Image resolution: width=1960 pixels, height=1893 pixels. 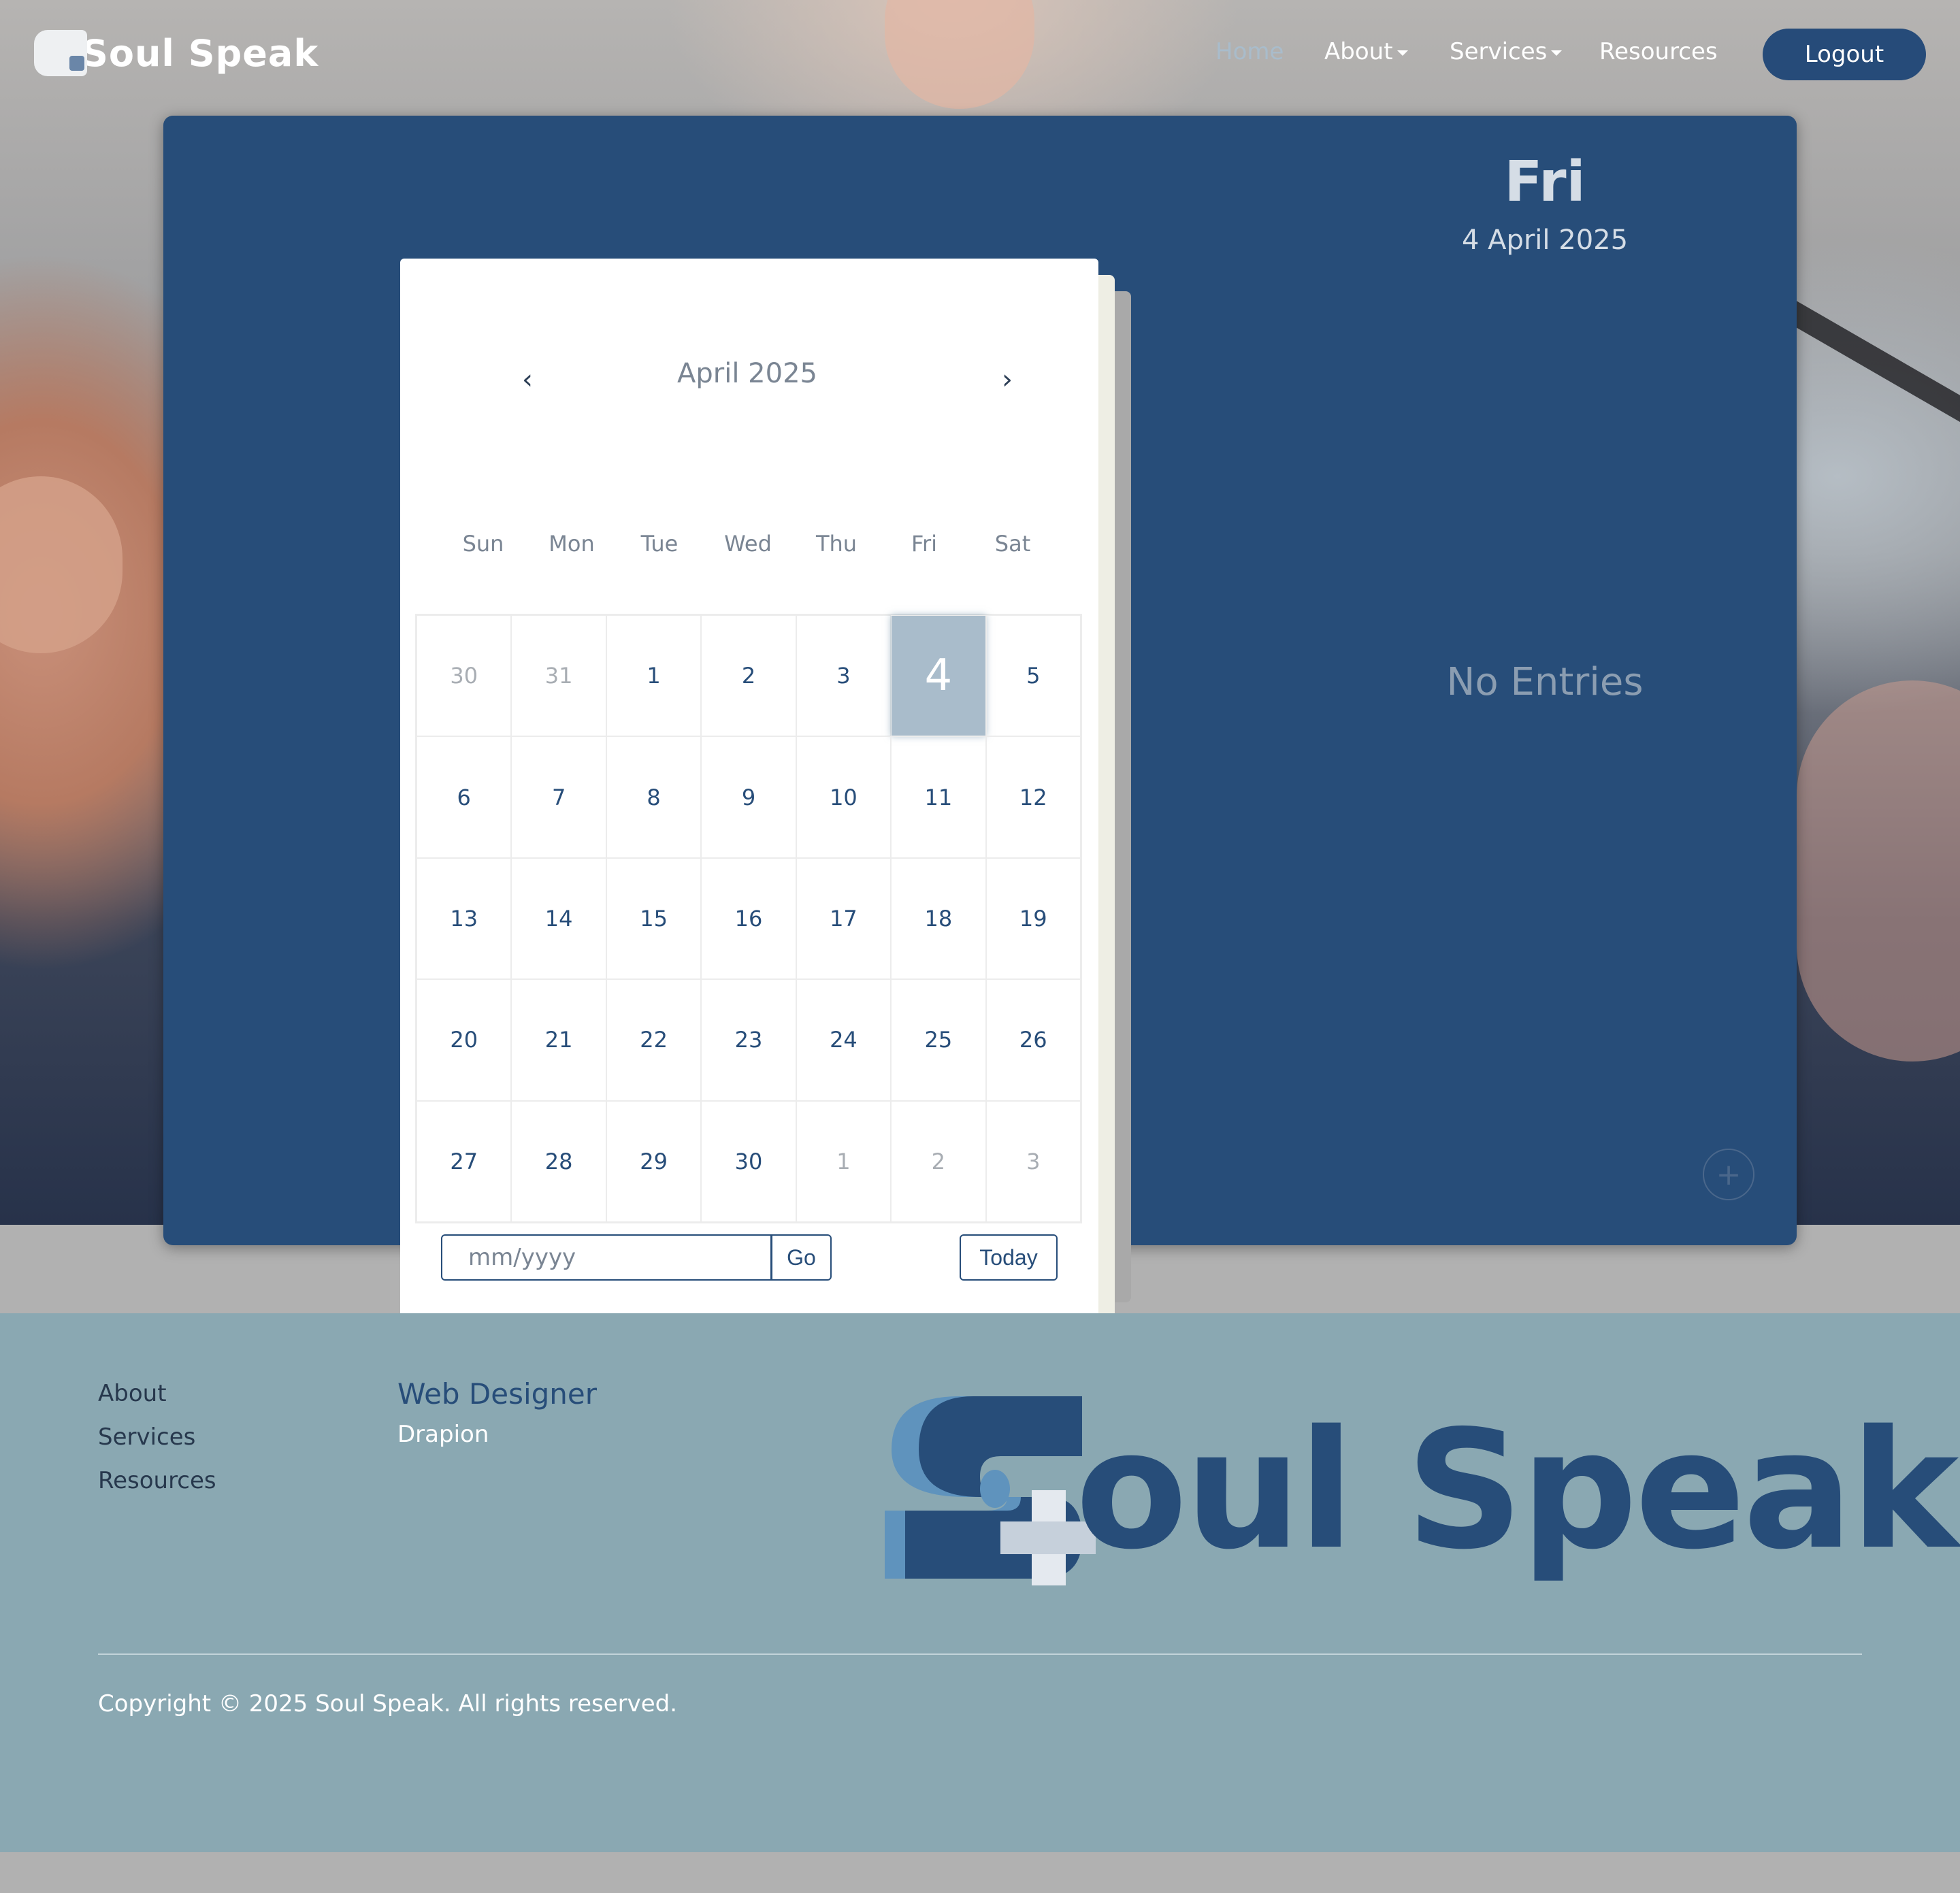 I want to click on plus-icon: +, so click(x=1729, y=1174).